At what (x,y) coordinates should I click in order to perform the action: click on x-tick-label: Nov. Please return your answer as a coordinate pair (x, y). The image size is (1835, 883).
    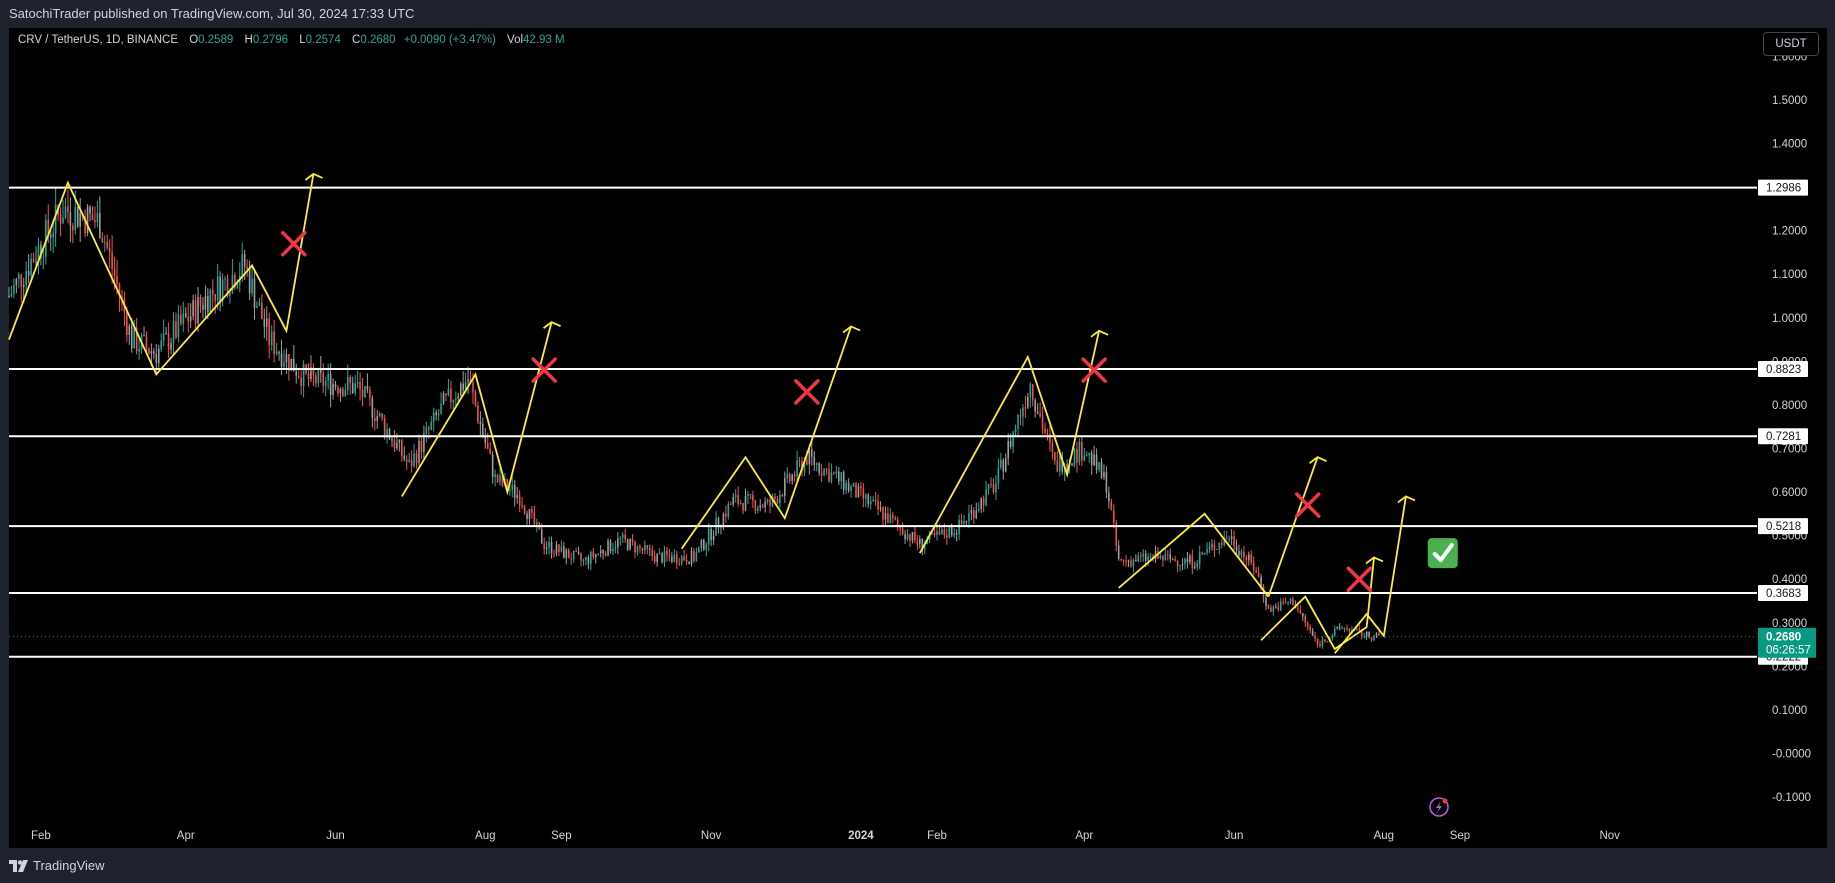
    Looking at the image, I should click on (1609, 836).